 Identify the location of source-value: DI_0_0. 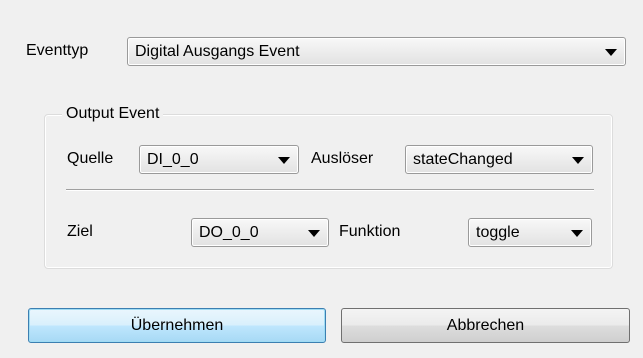
(173, 159).